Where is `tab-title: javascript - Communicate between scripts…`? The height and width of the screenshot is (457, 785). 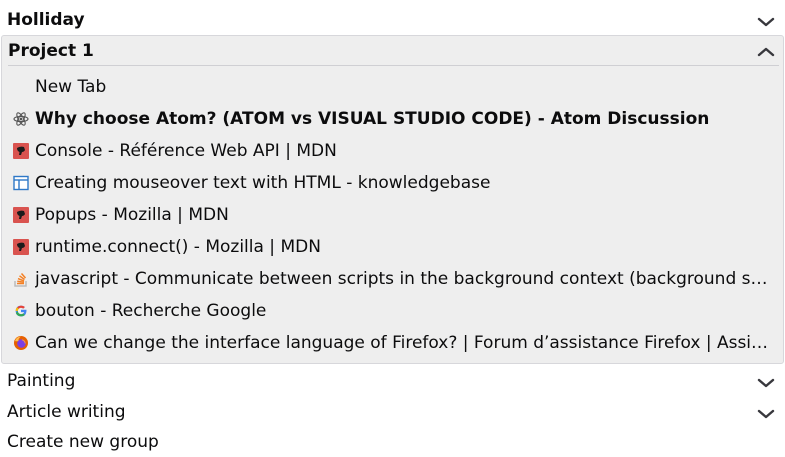
tab-title: javascript - Communicate between scripts… is located at coordinates (405, 279).